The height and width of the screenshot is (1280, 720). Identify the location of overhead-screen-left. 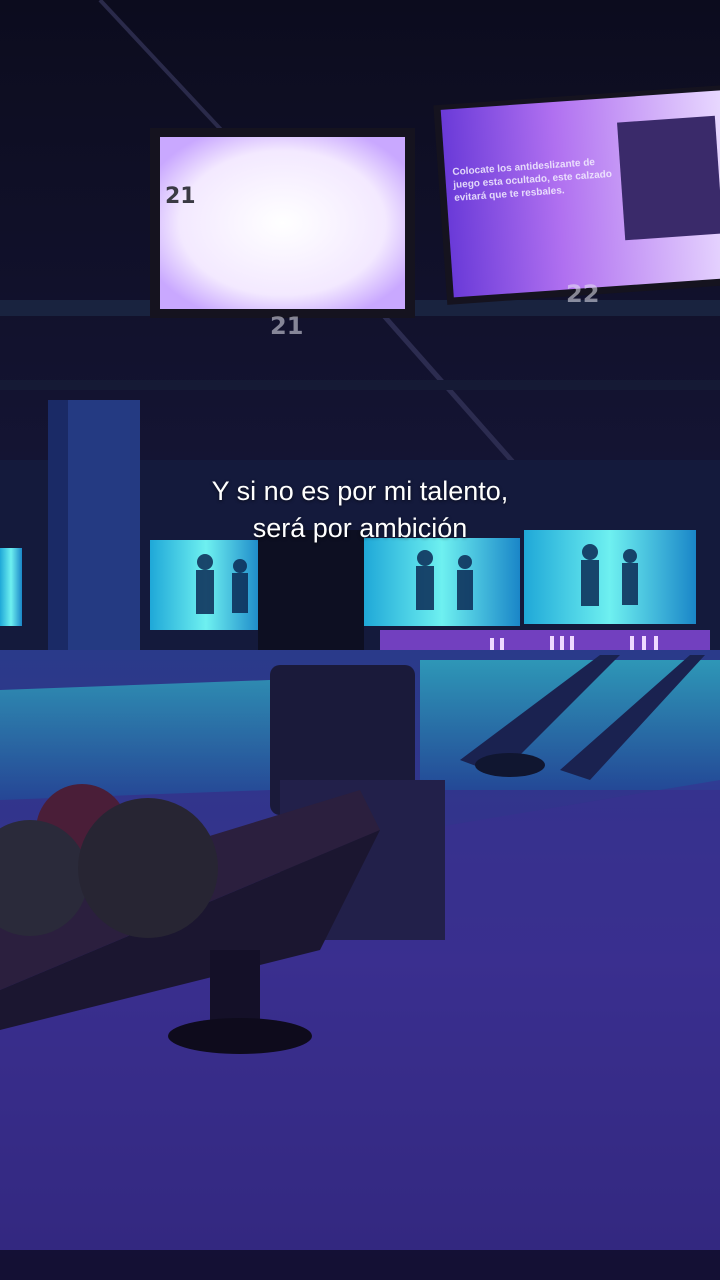
(282, 223).